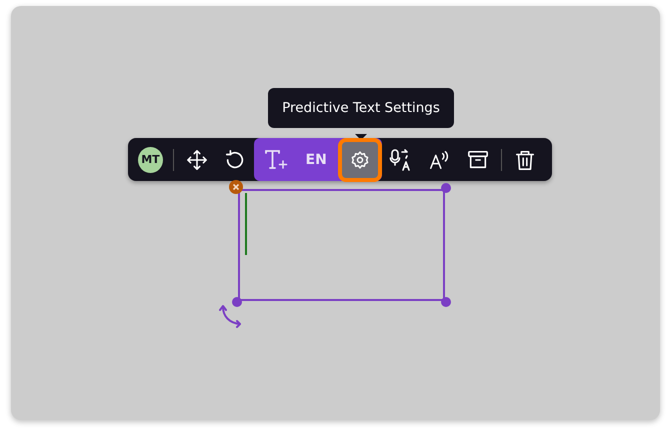  I want to click on settings-button, so click(360, 160).